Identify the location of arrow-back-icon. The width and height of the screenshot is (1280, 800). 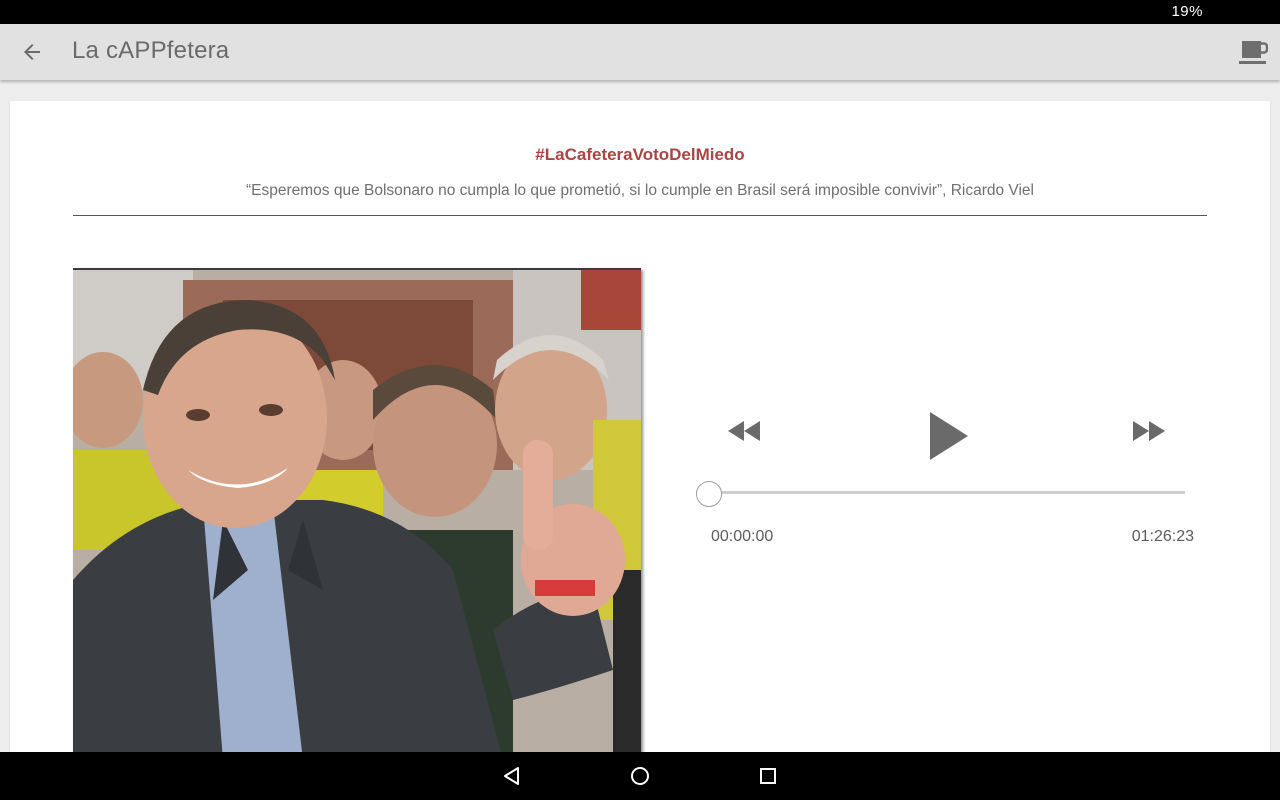
(32, 52).